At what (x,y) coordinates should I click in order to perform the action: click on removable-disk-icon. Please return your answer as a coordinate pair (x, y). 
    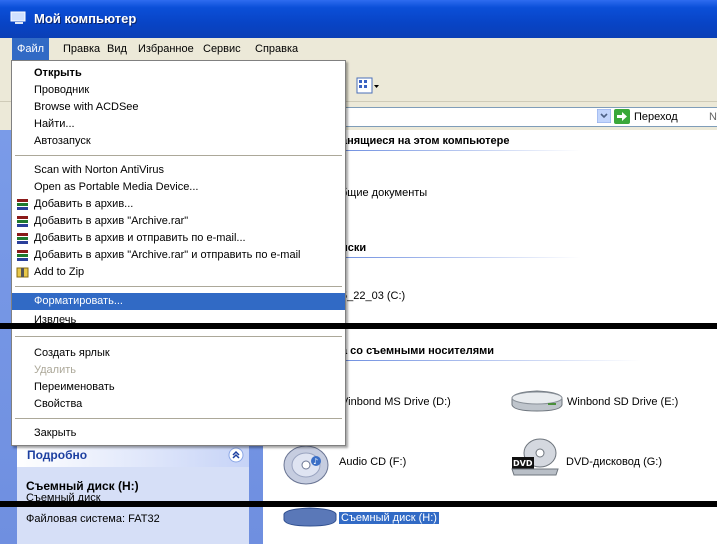
    Looking at the image, I should click on (310, 517).